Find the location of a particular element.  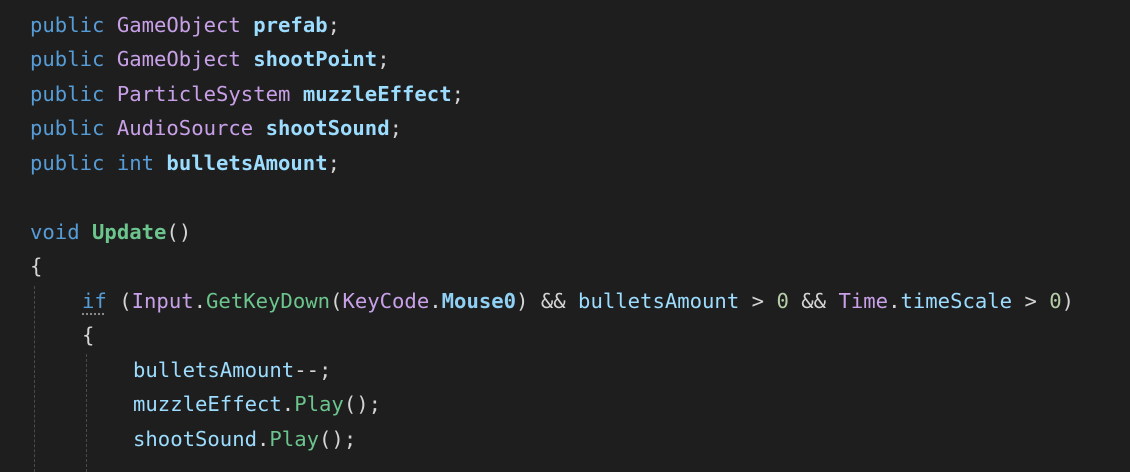

code-token: Time is located at coordinates (863, 301).